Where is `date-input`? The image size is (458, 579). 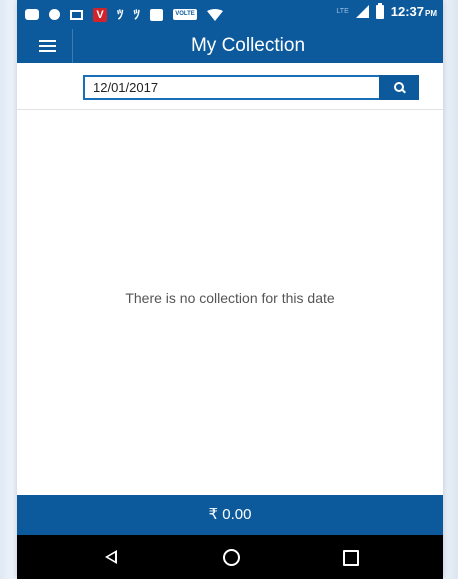 date-input is located at coordinates (231, 87).